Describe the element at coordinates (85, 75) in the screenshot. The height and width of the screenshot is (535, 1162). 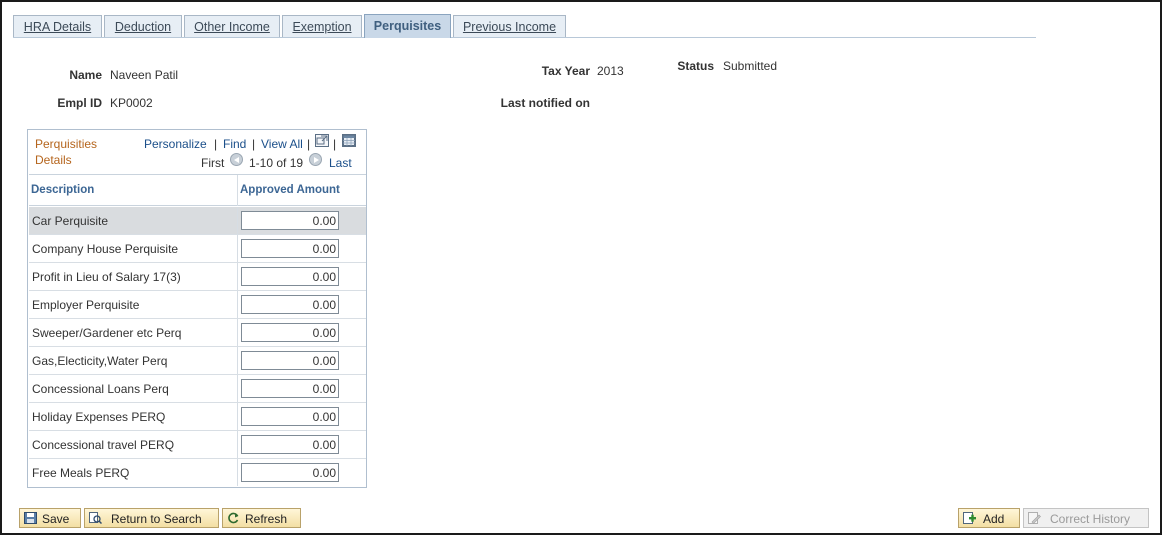
I see `name-label: Name` at that location.